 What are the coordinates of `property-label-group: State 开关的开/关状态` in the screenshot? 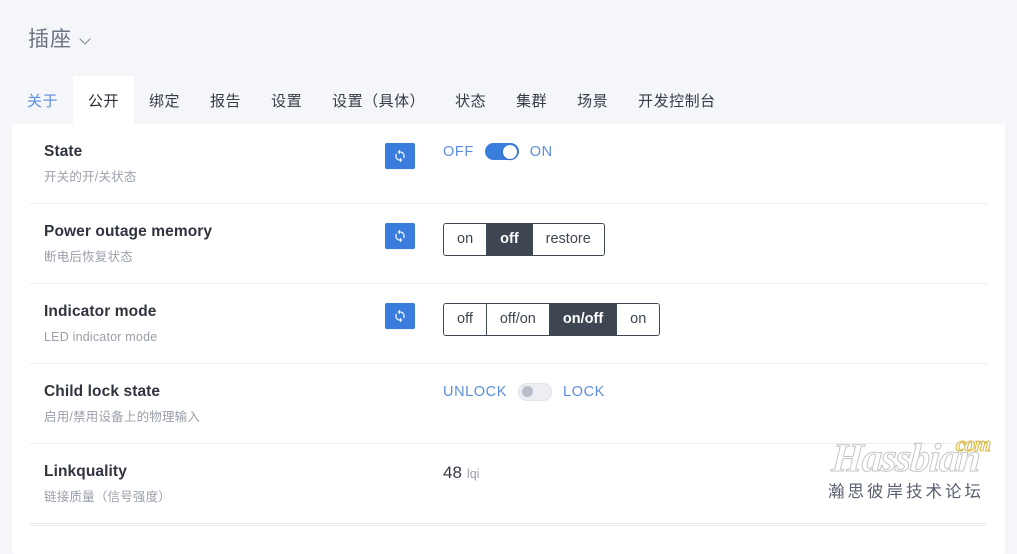 It's located at (207, 164).